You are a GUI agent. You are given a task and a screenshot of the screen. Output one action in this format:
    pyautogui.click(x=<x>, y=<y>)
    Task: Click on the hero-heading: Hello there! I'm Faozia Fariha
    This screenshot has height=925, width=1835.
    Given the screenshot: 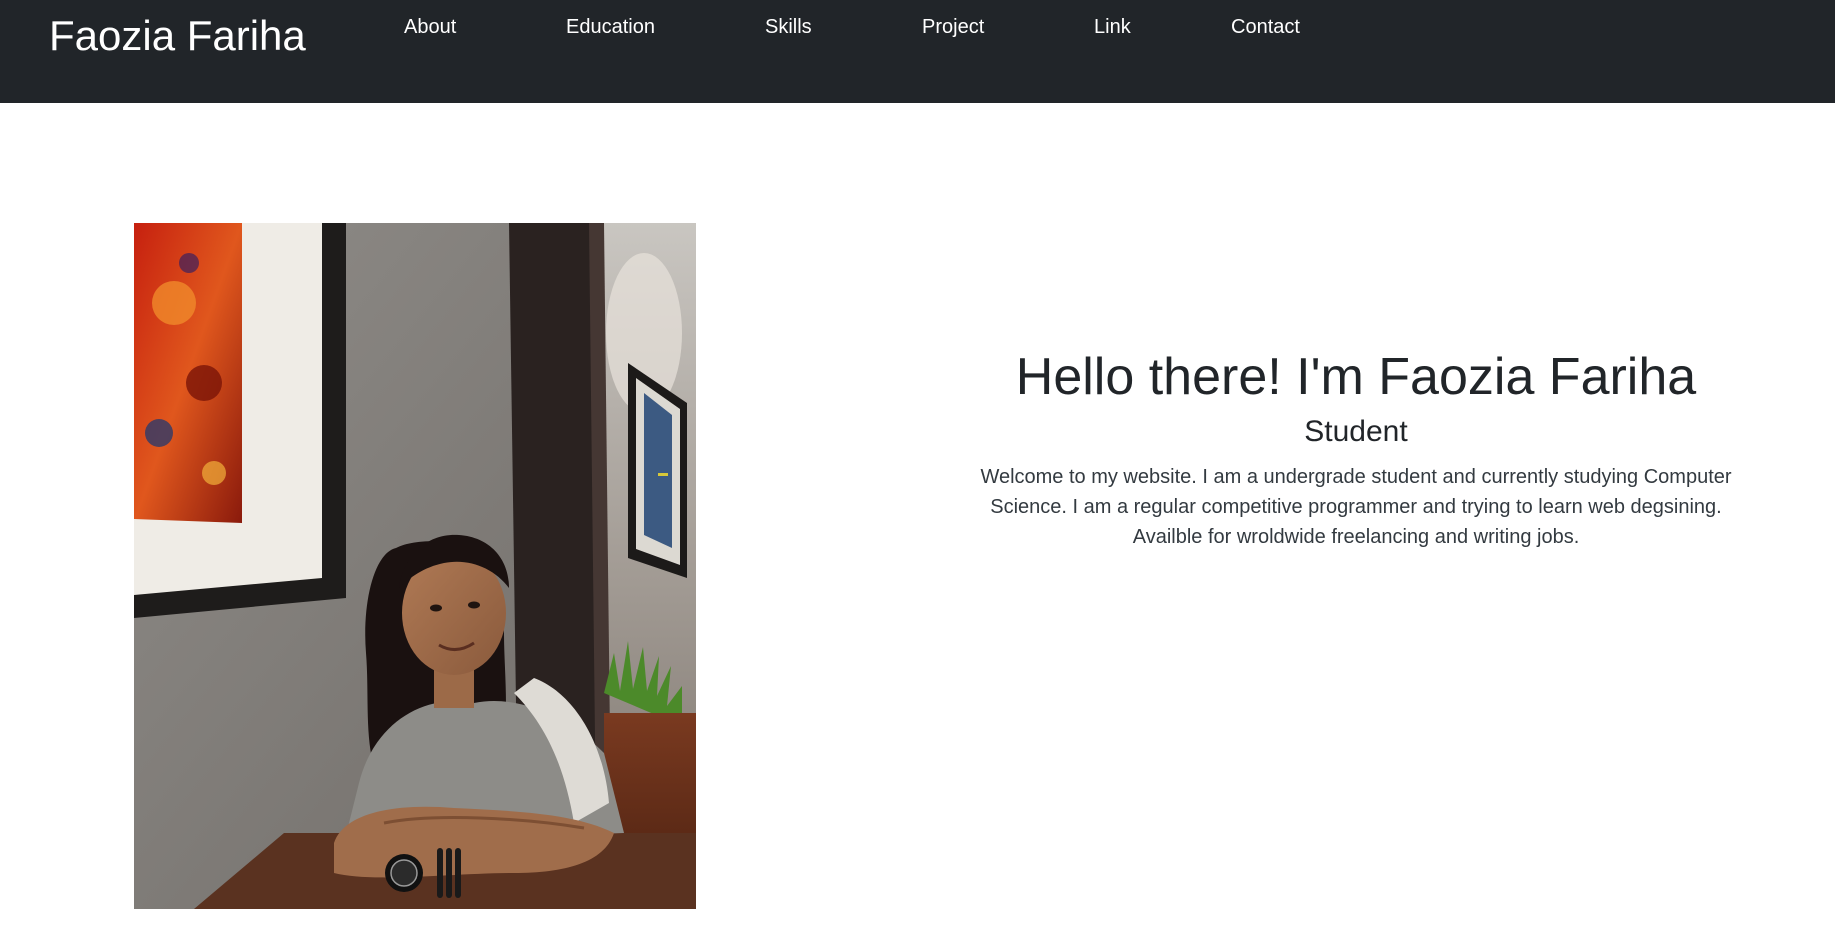 What is the action you would take?
    pyautogui.click(x=1356, y=377)
    